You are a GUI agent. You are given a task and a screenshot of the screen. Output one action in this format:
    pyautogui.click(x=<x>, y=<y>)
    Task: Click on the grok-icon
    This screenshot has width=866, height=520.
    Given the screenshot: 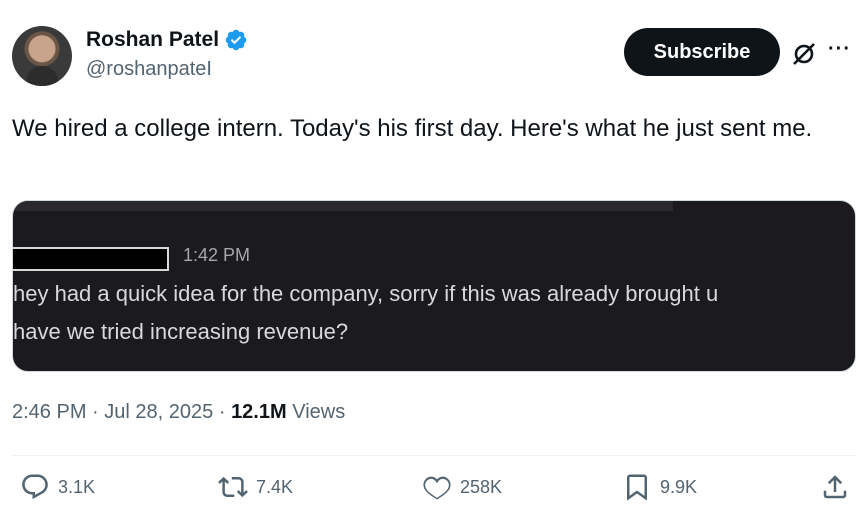 What is the action you would take?
    pyautogui.click(x=804, y=54)
    